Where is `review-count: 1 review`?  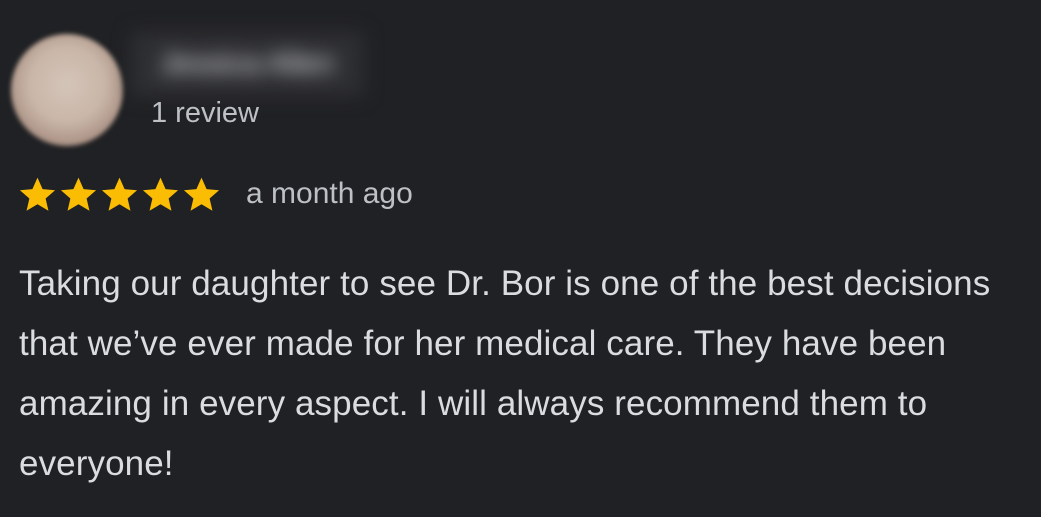 review-count: 1 review is located at coordinates (205, 113).